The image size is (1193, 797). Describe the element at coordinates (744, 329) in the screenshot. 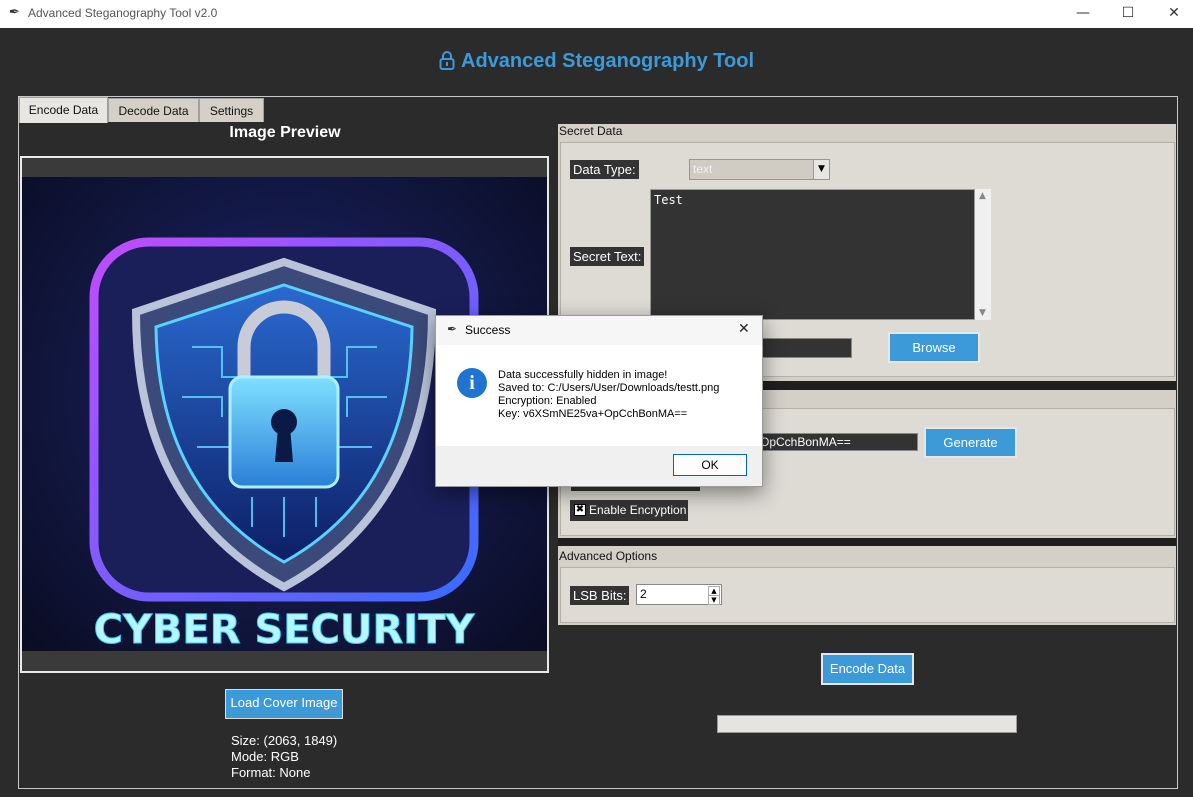

I see `dialog-close-button: ✕` at that location.